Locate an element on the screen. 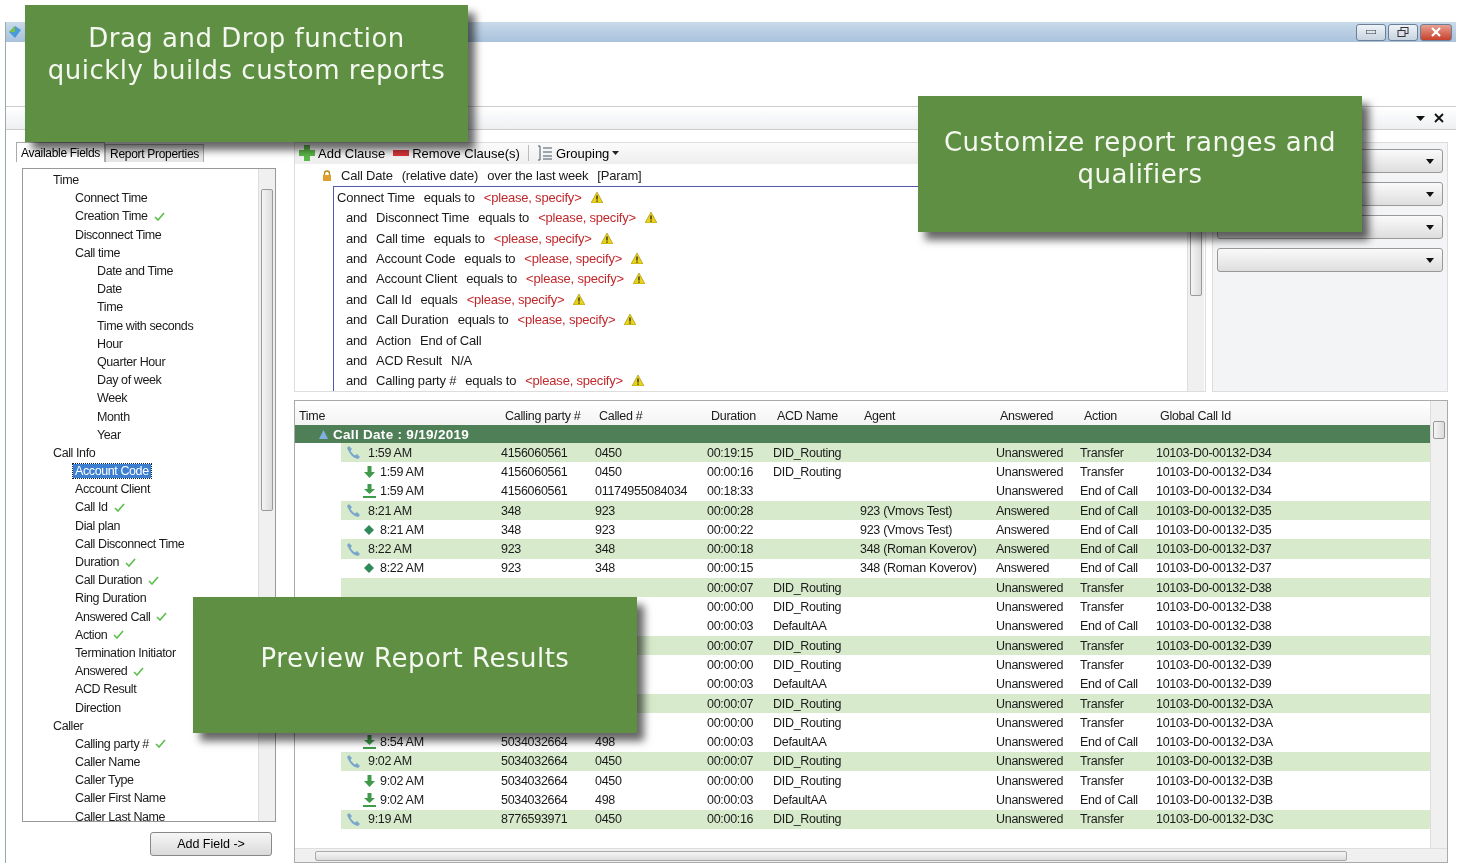  grouping-button: Grouping is located at coordinates (578, 153).